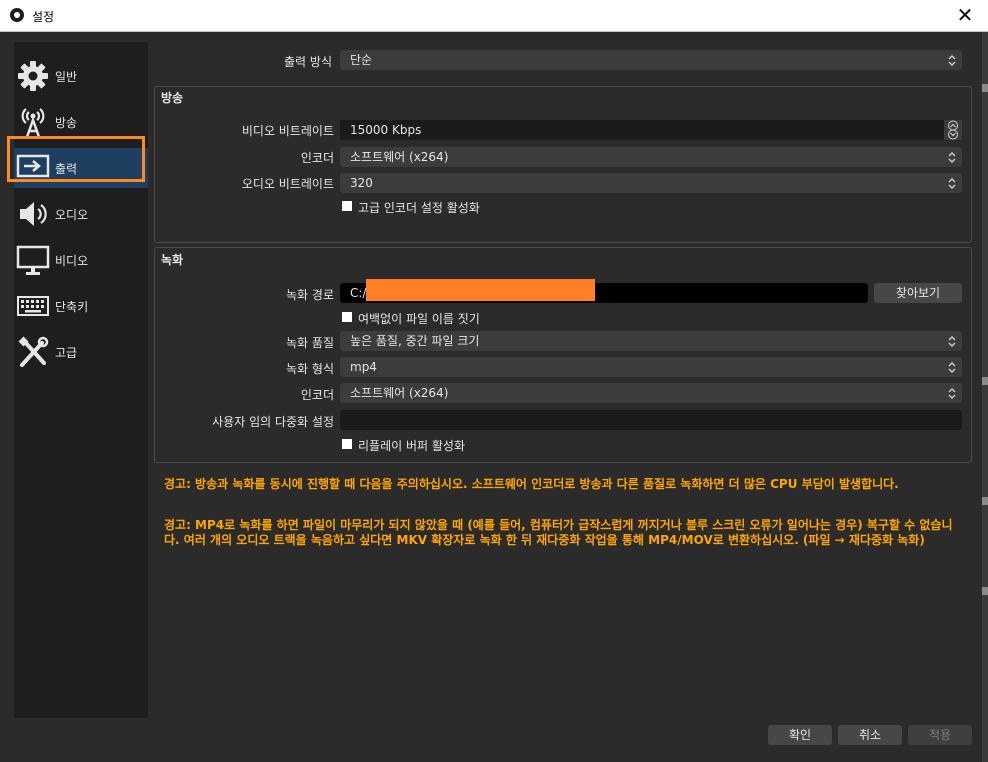  Describe the element at coordinates (72, 215) in the screenshot. I see `sidebar-item-label: 오디오` at that location.